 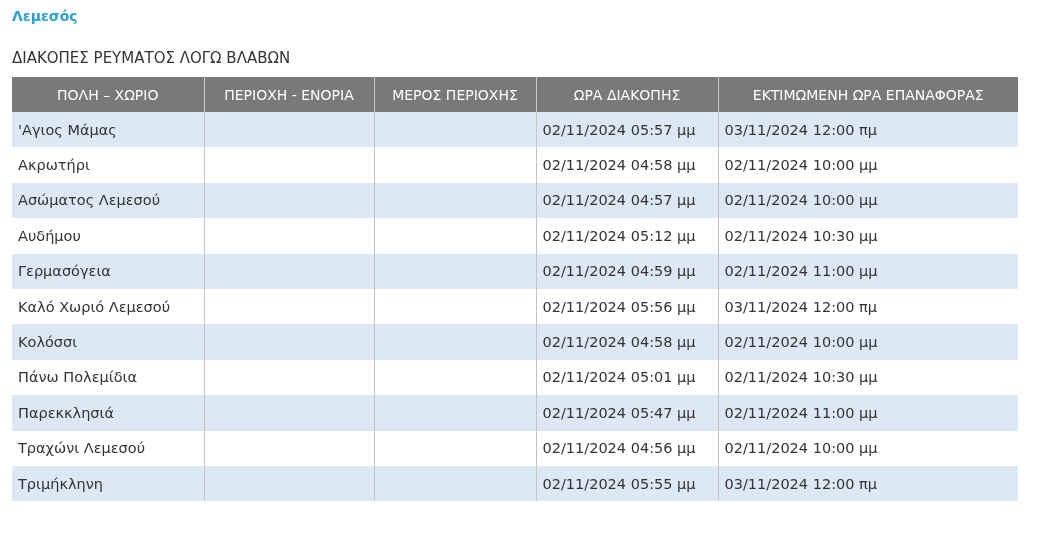 What do you see at coordinates (67, 129) in the screenshot?
I see `table-cell: 'Αγιος Μάμας` at bounding box center [67, 129].